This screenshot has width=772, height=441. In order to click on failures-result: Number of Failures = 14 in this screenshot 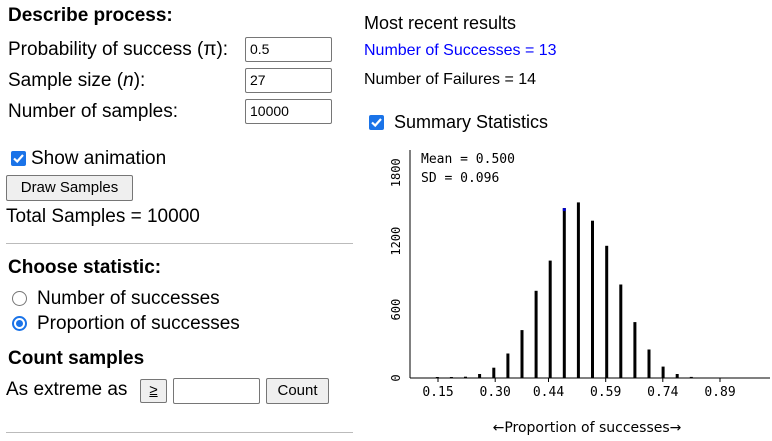, I will do `click(450, 79)`.